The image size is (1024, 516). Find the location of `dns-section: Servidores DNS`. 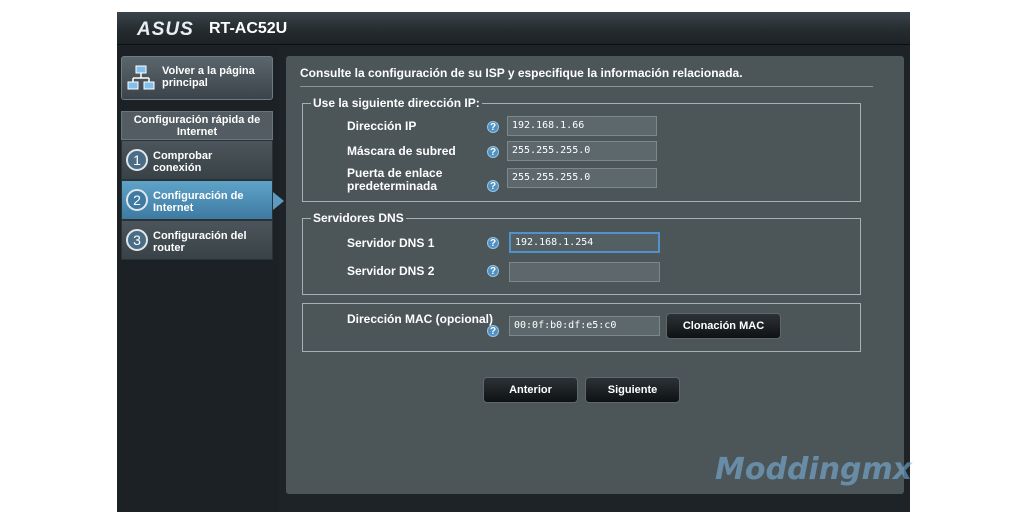

dns-section: Servidores DNS is located at coordinates (581, 253).